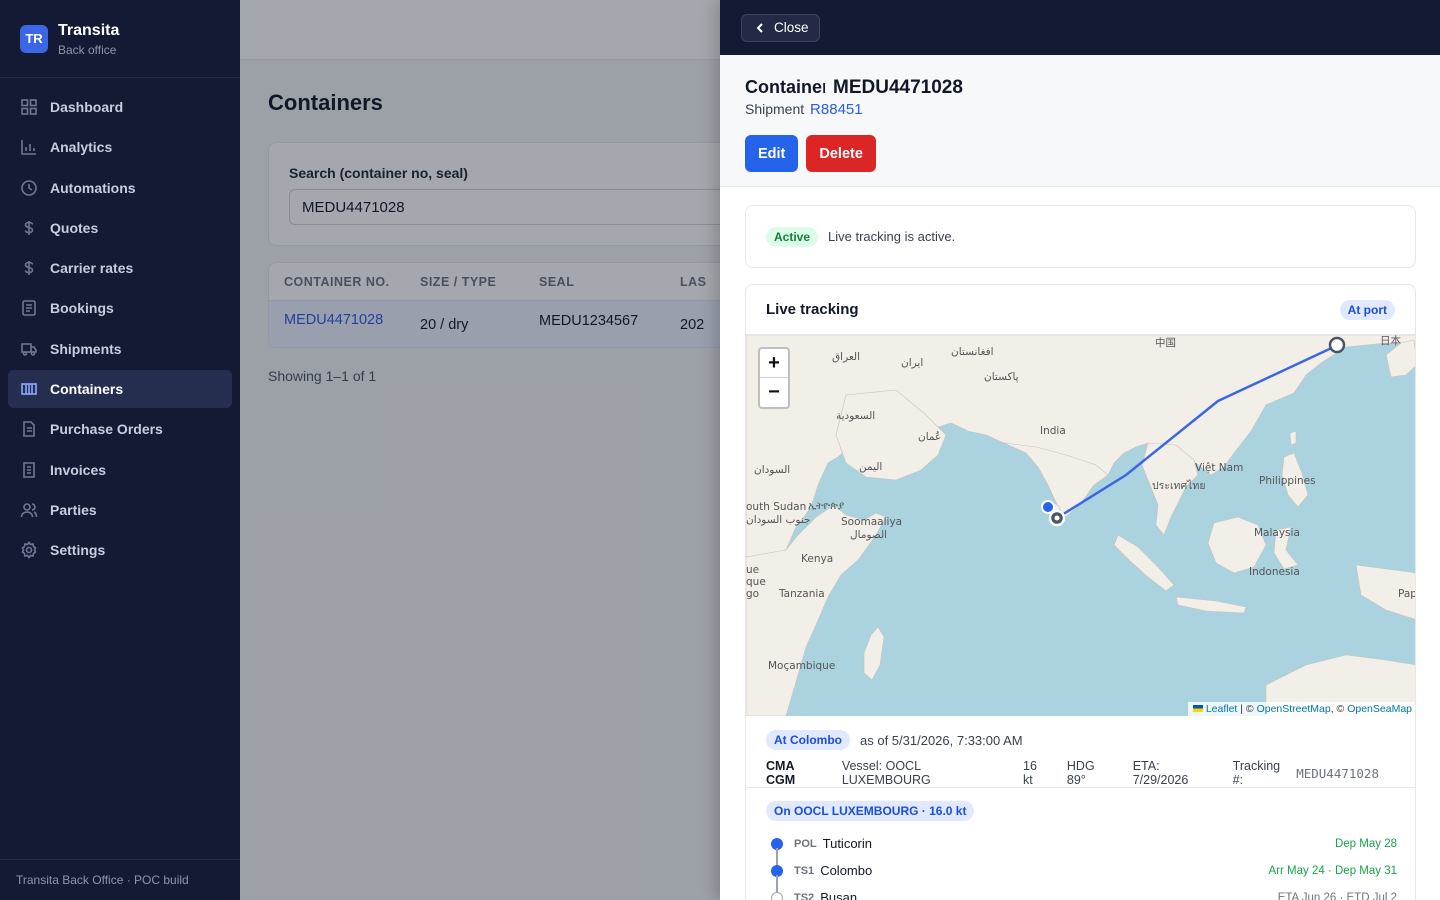  I want to click on openseamap-link: OpenSeaMap, so click(1379, 709).